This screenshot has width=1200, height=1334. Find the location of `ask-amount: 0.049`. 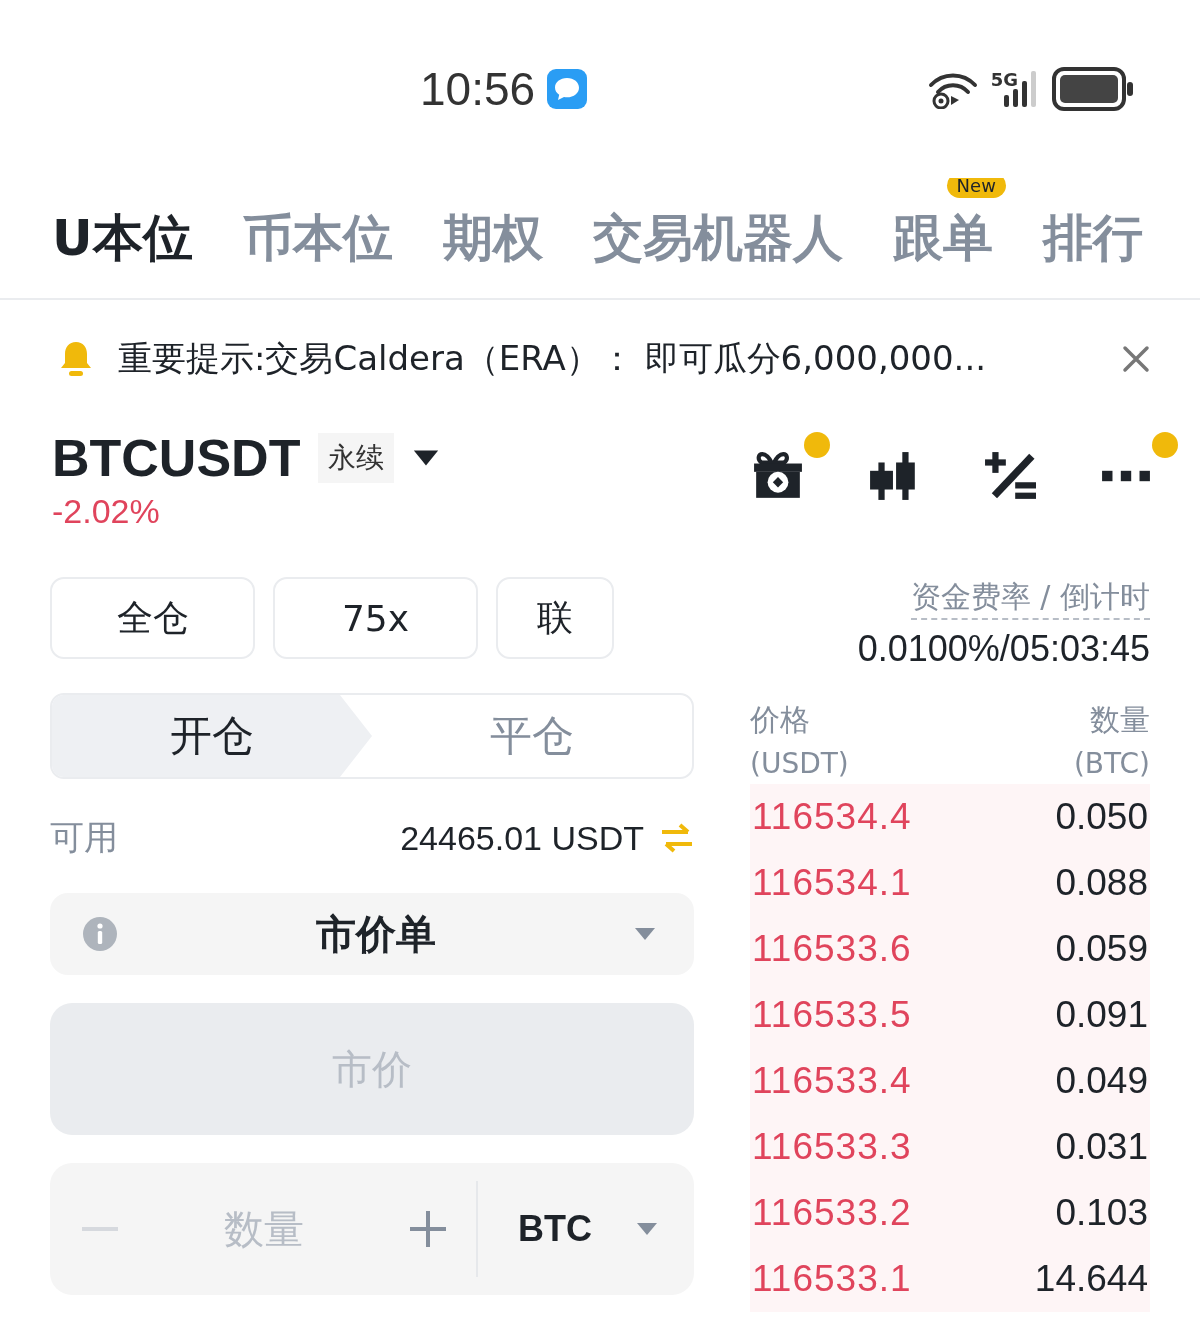

ask-amount: 0.049 is located at coordinates (1101, 1081).